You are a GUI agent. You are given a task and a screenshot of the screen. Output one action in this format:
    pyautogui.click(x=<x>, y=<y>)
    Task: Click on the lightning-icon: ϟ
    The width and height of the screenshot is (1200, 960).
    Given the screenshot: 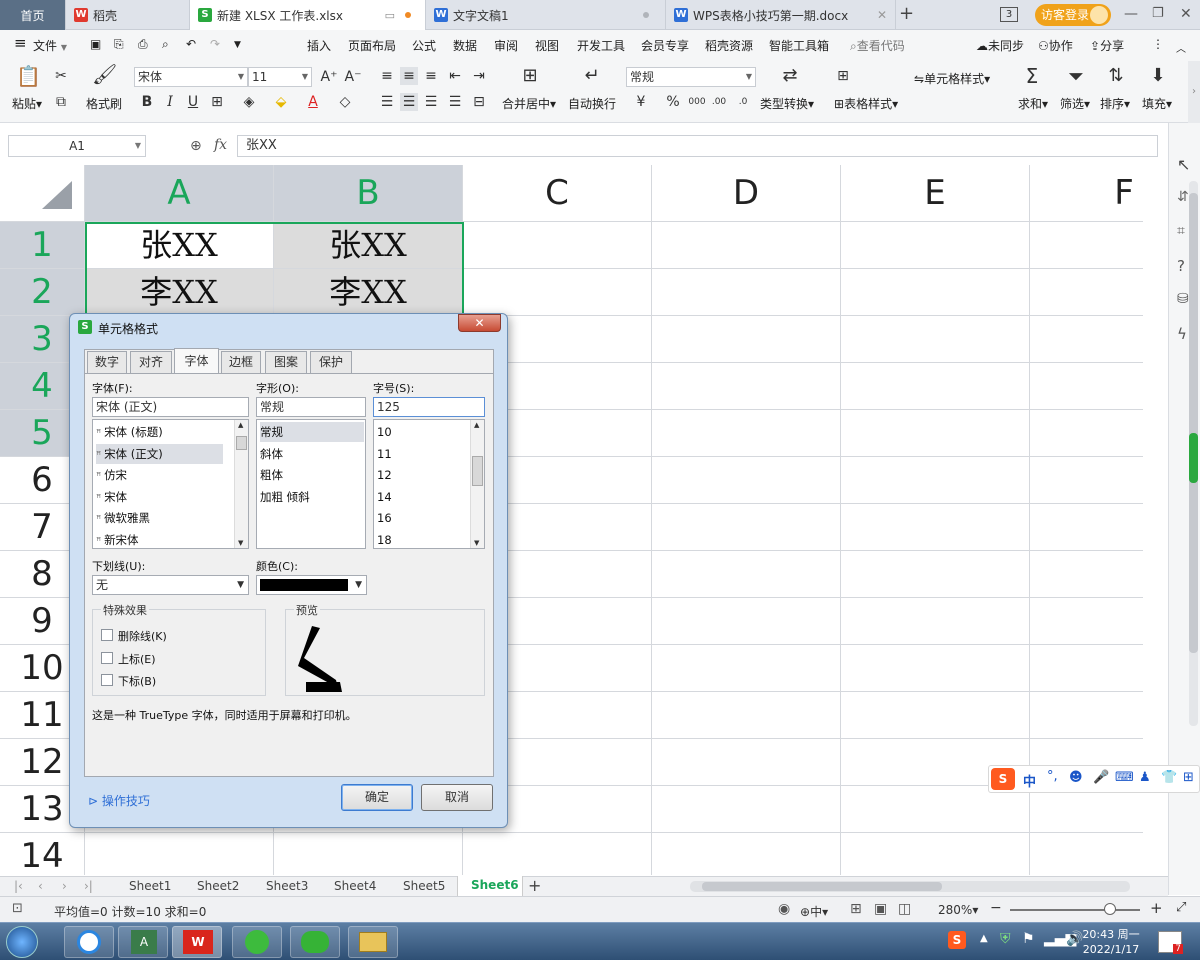 What is the action you would take?
    pyautogui.click(x=1182, y=334)
    